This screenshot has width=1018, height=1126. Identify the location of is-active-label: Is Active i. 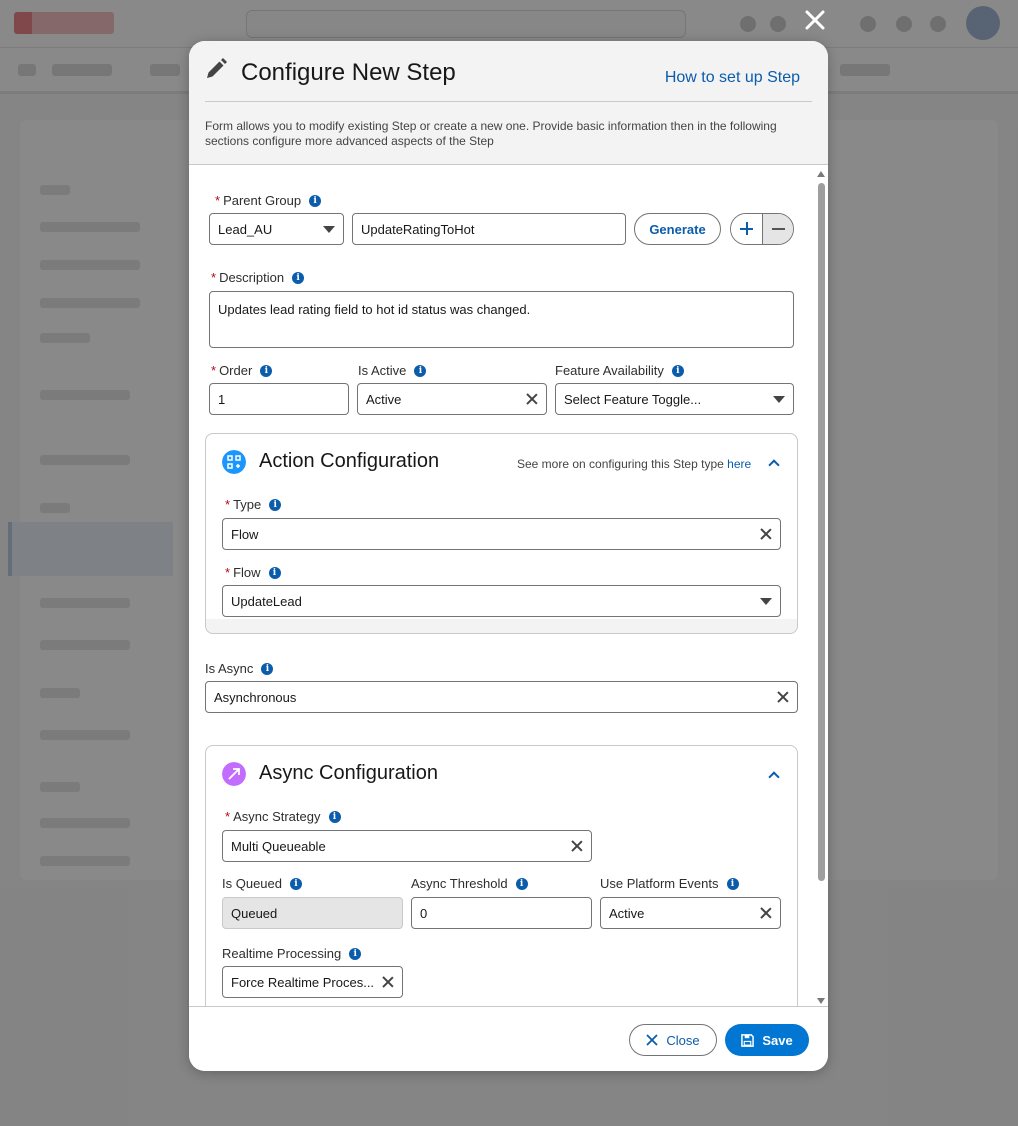
(392, 370).